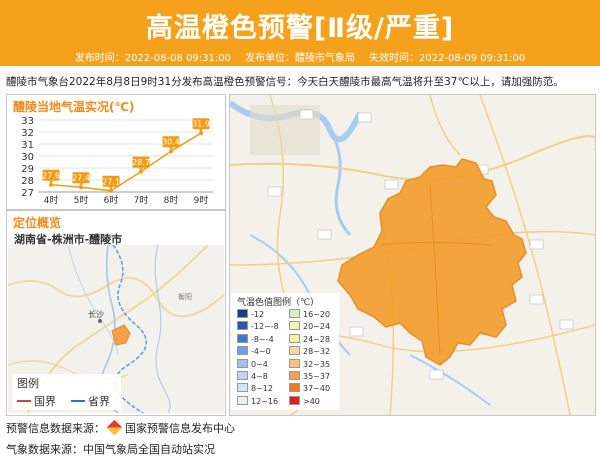  What do you see at coordinates (110, 449) in the screenshot?
I see `weather-source: 气象数据来源：中国气象局全国自动站实况` at bounding box center [110, 449].